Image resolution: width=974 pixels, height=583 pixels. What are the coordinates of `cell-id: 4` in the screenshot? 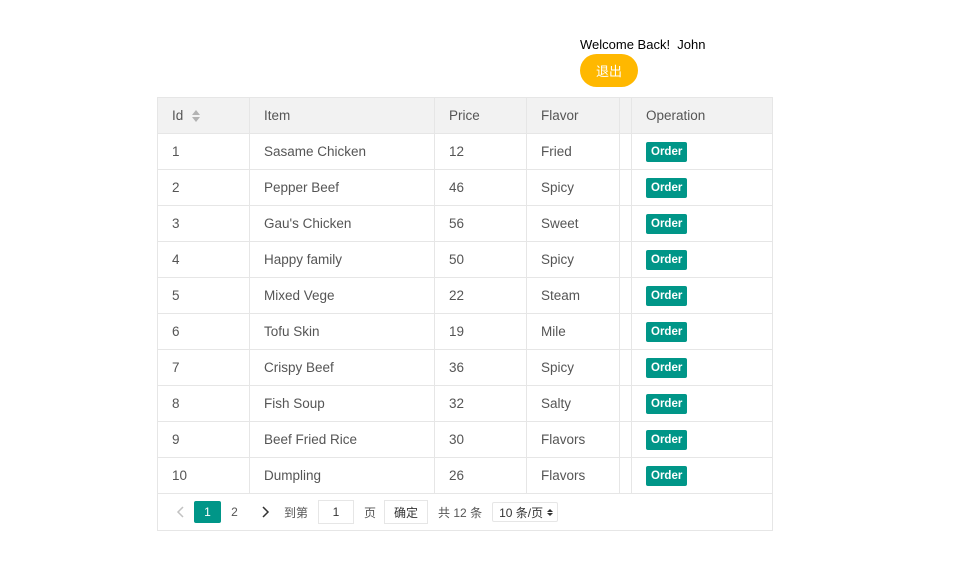 It's located at (204, 259).